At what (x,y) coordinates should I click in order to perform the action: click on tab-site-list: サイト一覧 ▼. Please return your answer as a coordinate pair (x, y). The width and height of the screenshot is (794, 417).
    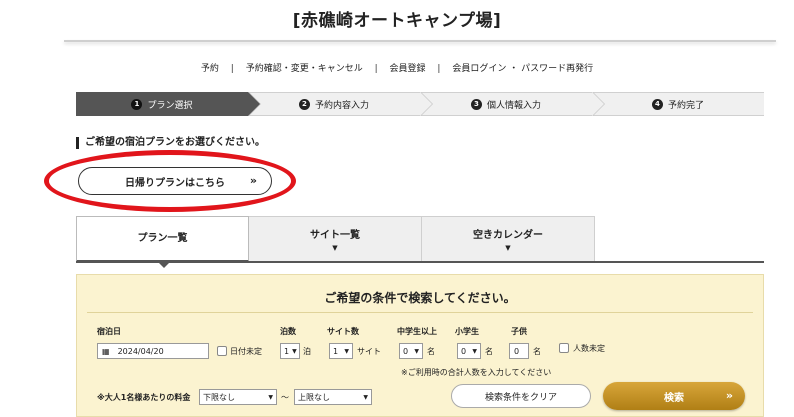
    Looking at the image, I should click on (335, 239).